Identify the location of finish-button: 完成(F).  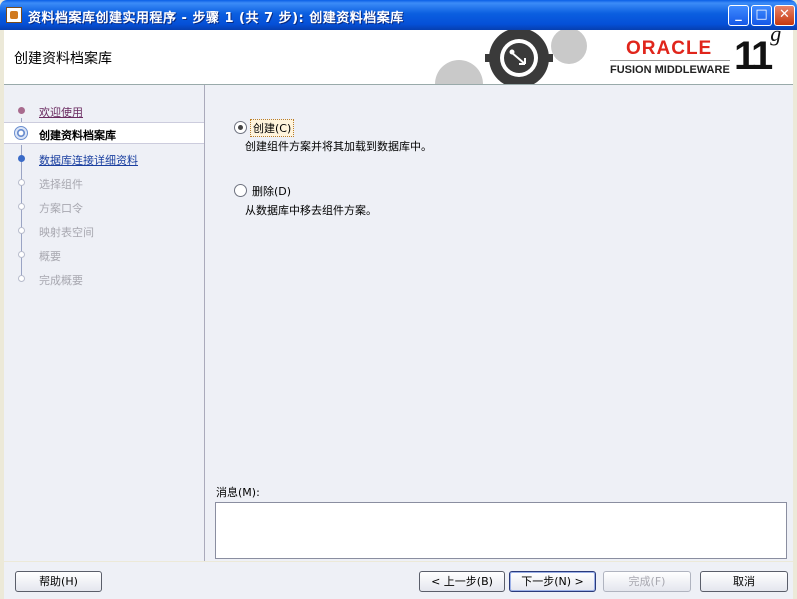
(647, 581).